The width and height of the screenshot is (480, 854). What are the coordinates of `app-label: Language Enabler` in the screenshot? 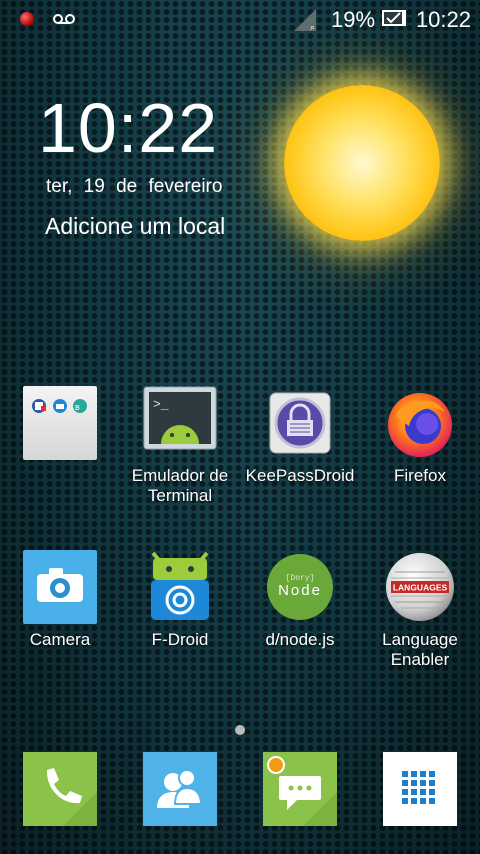 It's located at (420, 649).